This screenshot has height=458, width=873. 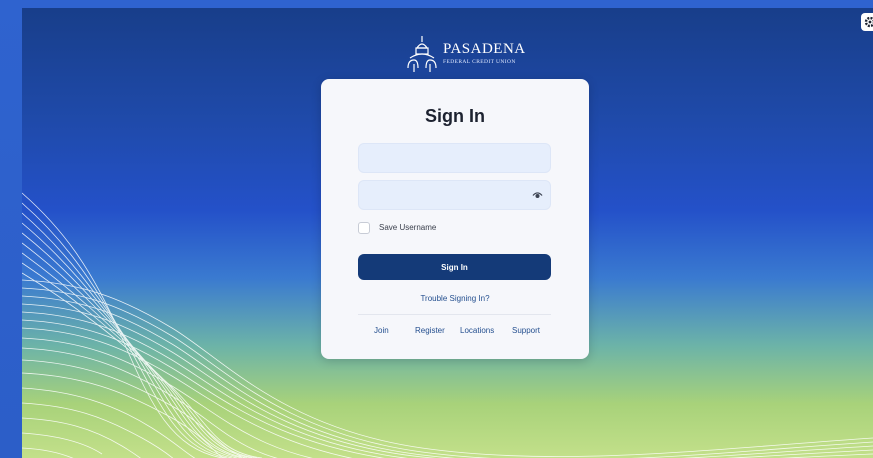 I want to click on eye-icon, so click(x=537, y=195).